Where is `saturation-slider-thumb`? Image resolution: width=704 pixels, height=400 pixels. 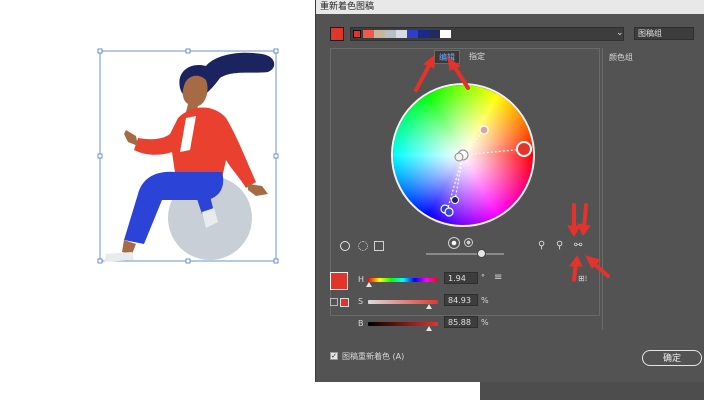 saturation-slider-thumb is located at coordinates (429, 306).